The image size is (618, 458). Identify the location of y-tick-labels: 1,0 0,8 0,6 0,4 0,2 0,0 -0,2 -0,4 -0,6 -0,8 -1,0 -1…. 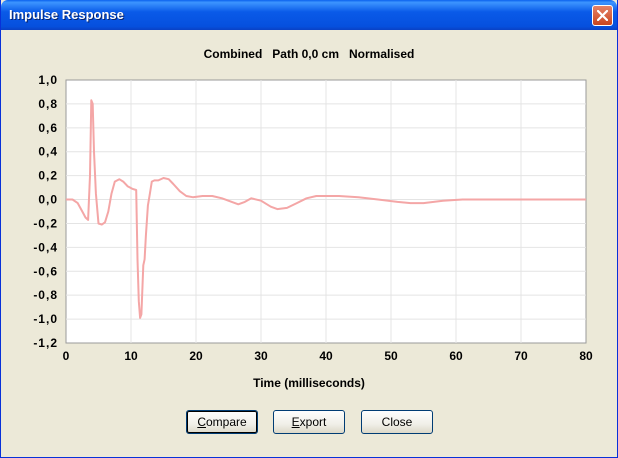
(45, 211).